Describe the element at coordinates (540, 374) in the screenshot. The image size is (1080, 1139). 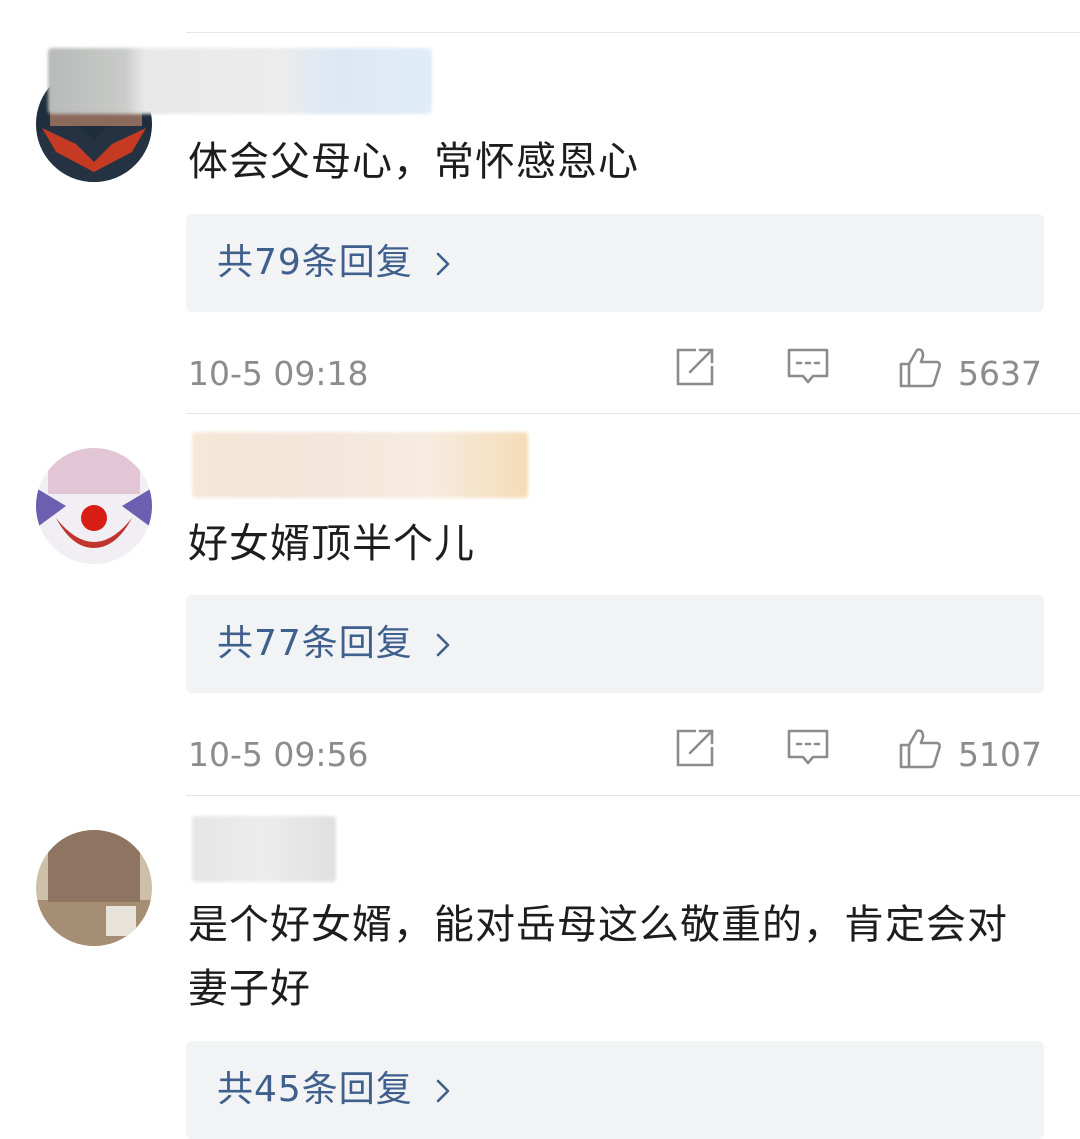
I see `comment-meta: 10-5 09:18 5637` at that location.